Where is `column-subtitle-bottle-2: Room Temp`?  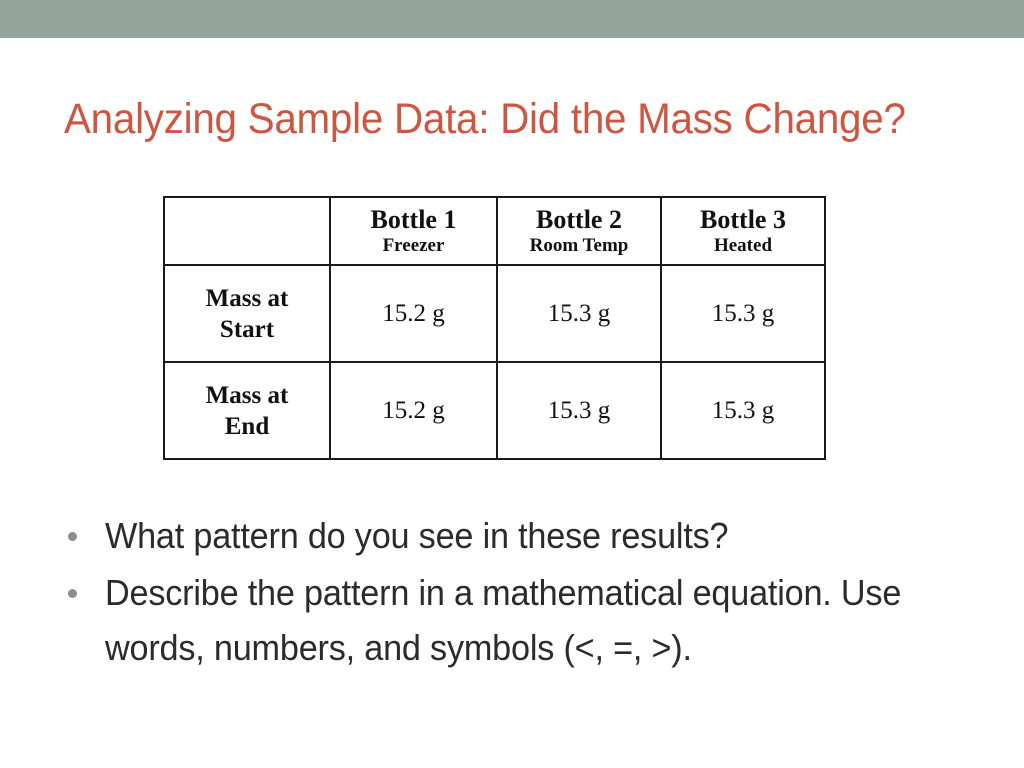
column-subtitle-bottle-2: Room Temp is located at coordinates (579, 245).